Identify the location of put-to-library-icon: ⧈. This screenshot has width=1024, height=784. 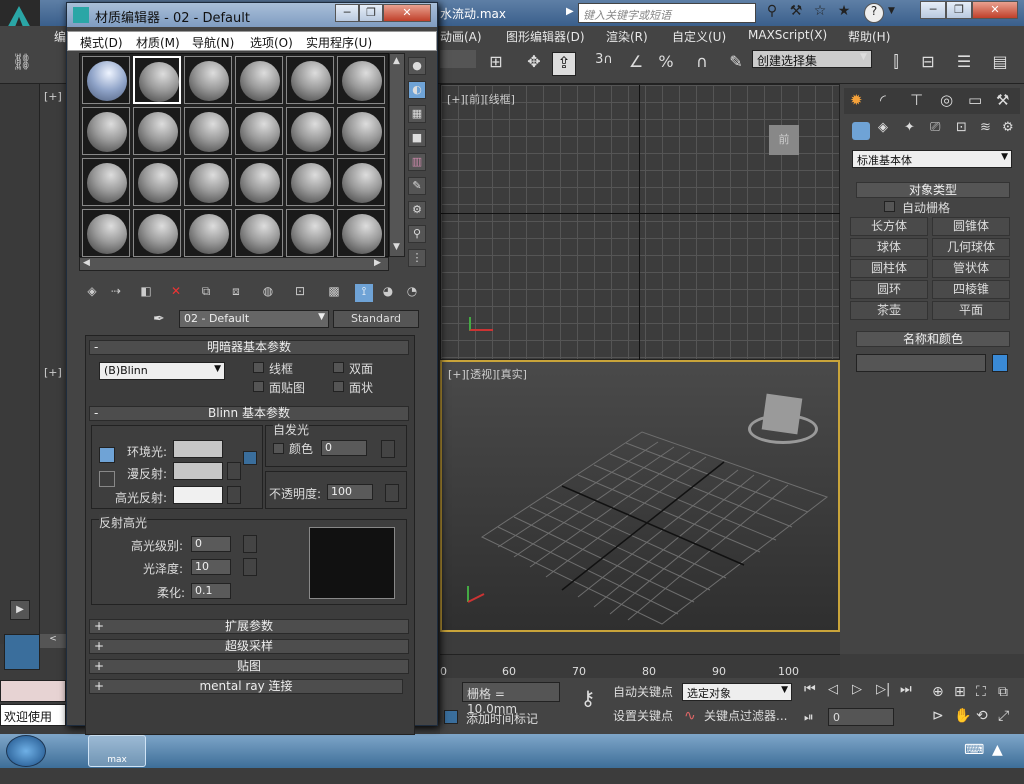
(236, 293).